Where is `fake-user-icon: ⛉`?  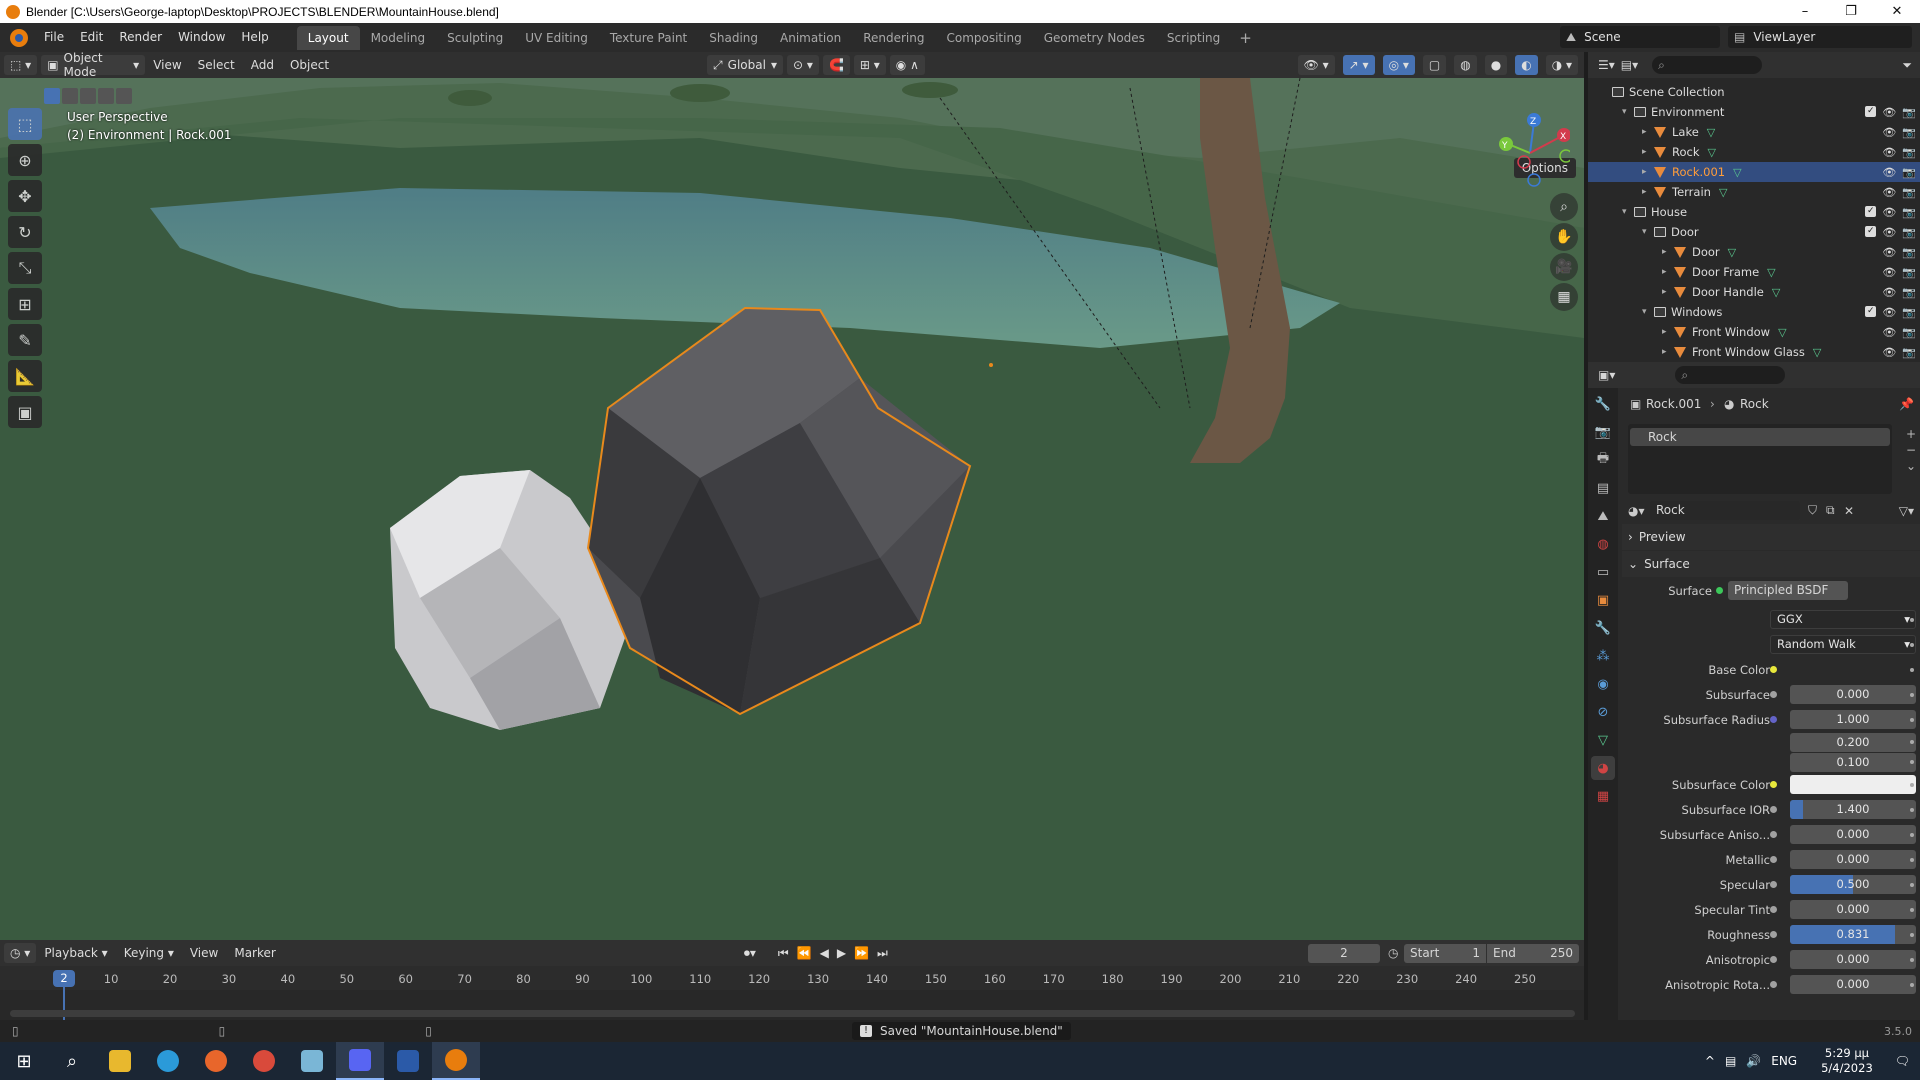 fake-user-icon: ⛉ is located at coordinates (1812, 510).